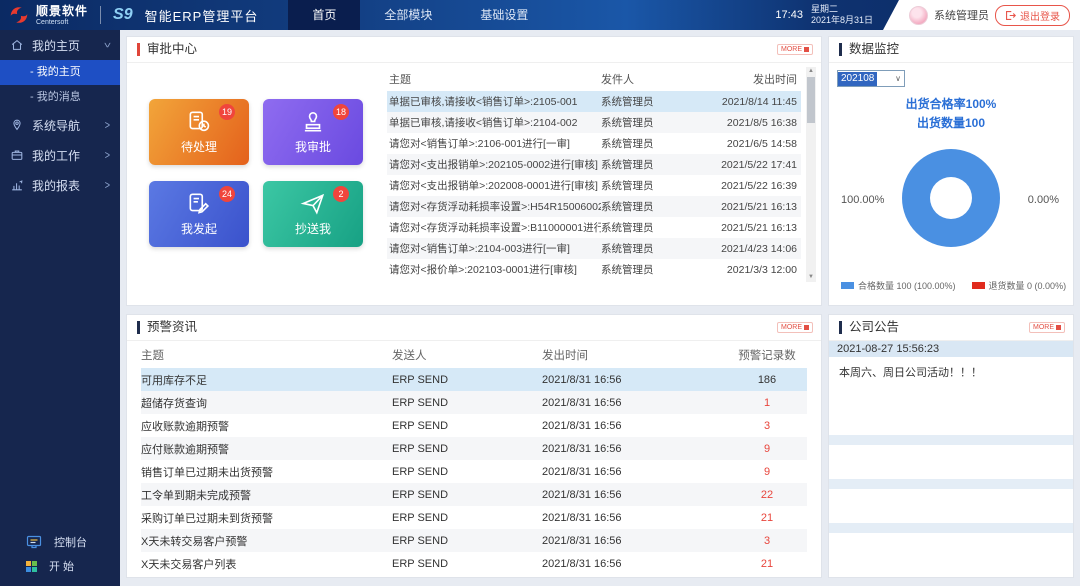 The width and height of the screenshot is (1080, 586). I want to click on sidebar-item-my-home: 我的主页 >, so click(60, 45).